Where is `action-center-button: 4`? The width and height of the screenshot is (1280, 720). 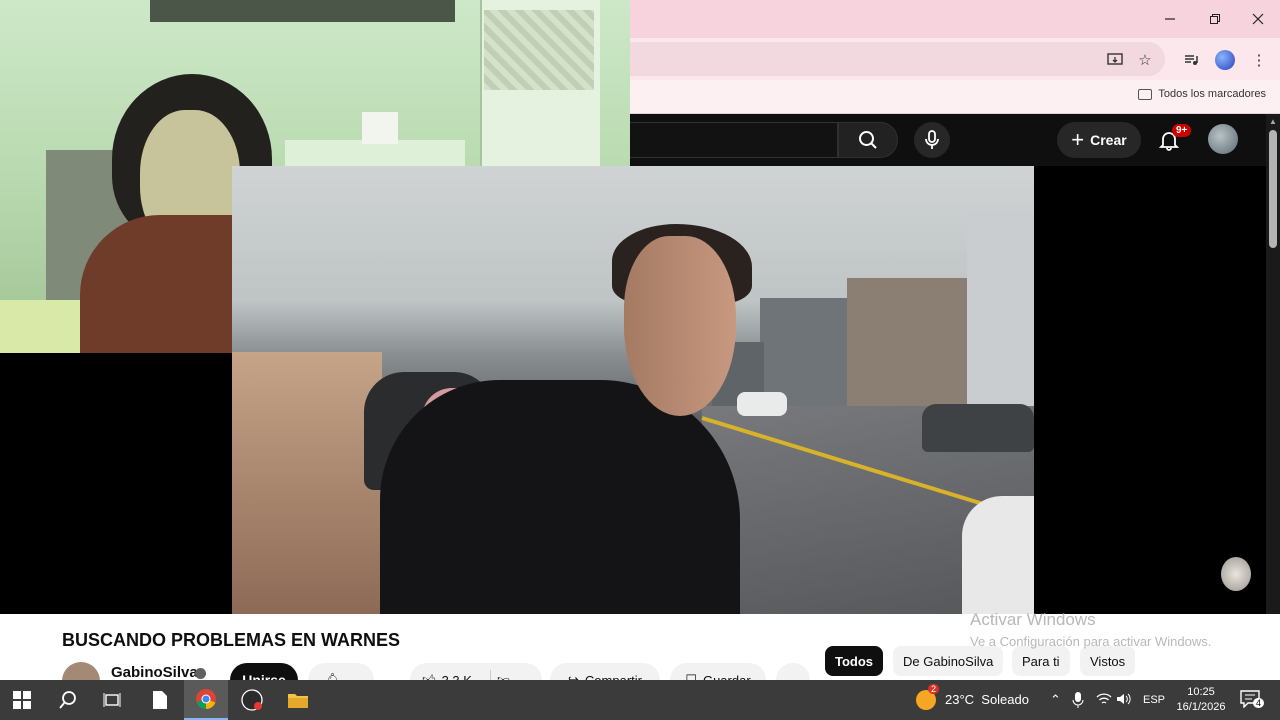
action-center-button: 4 is located at coordinates (1252, 700).